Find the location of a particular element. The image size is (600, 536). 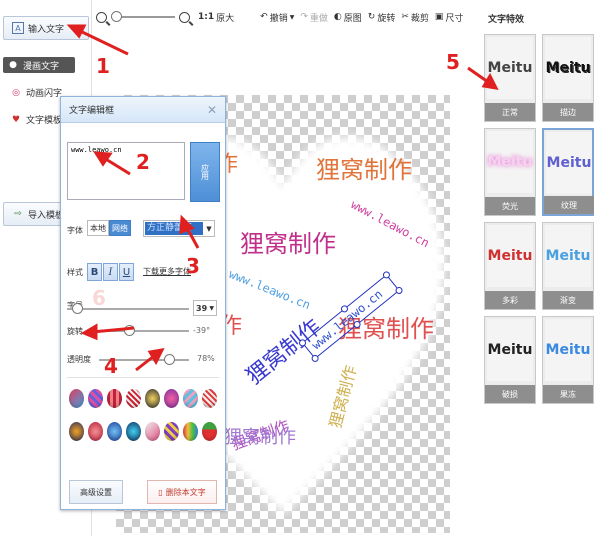

effect-label: 纹理 is located at coordinates (569, 205).